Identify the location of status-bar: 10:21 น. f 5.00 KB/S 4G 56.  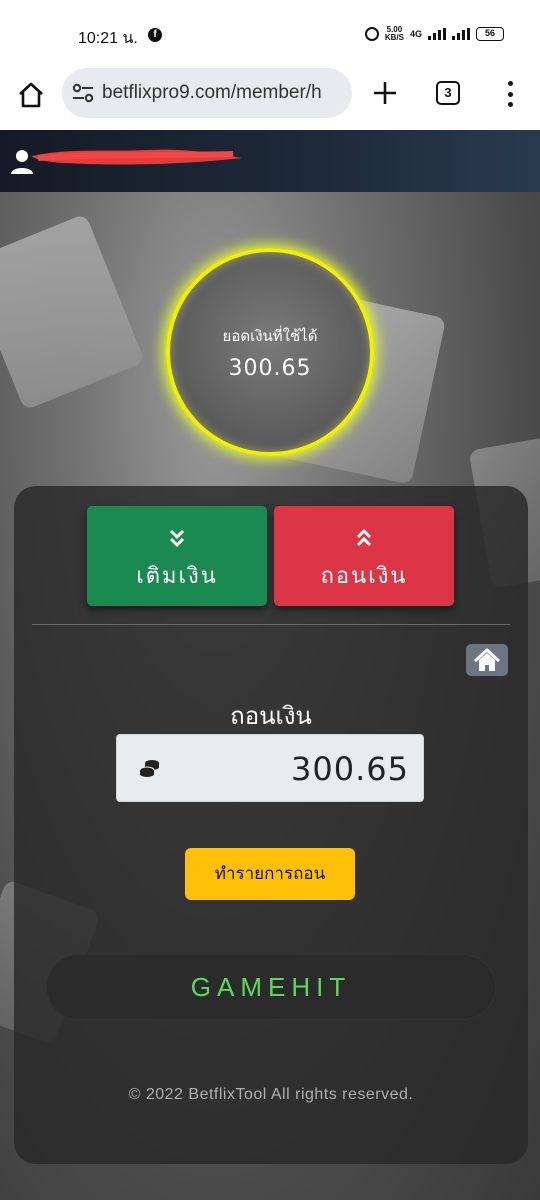
(270, 34).